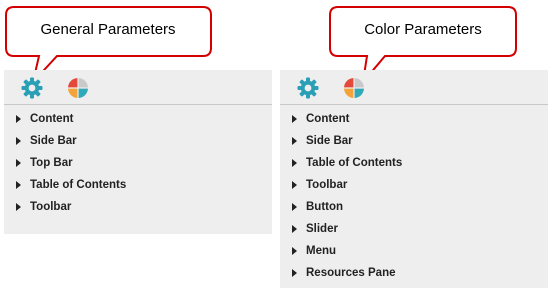 The image size is (550, 288). Describe the element at coordinates (321, 251) in the screenshot. I see `menu-item-label: Menu` at that location.